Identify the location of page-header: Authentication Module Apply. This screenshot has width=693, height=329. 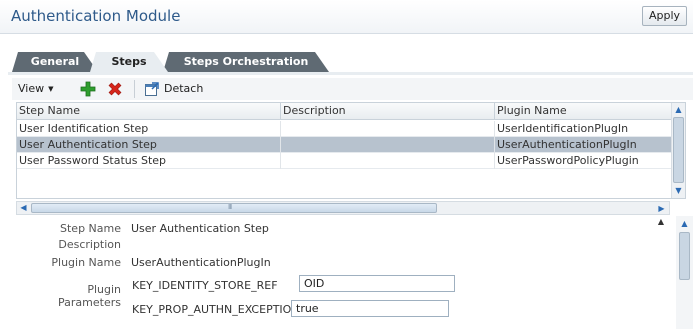
(346, 17).